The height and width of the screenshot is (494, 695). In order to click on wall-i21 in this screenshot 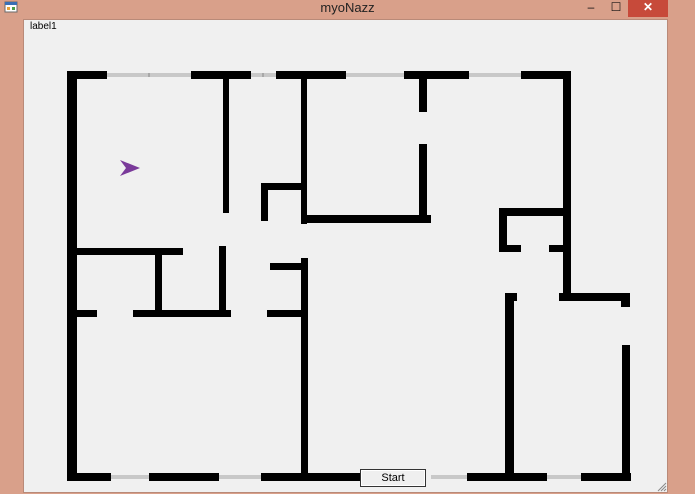, I will do `click(509, 387)`.